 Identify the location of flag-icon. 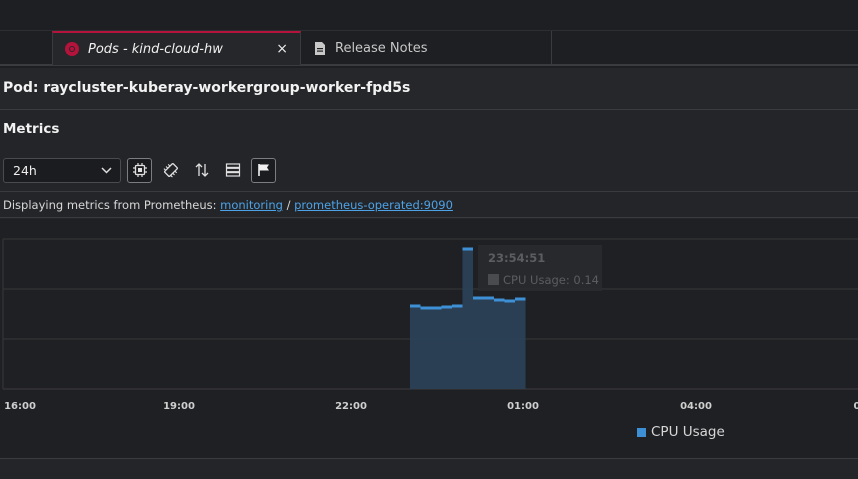
(263, 170).